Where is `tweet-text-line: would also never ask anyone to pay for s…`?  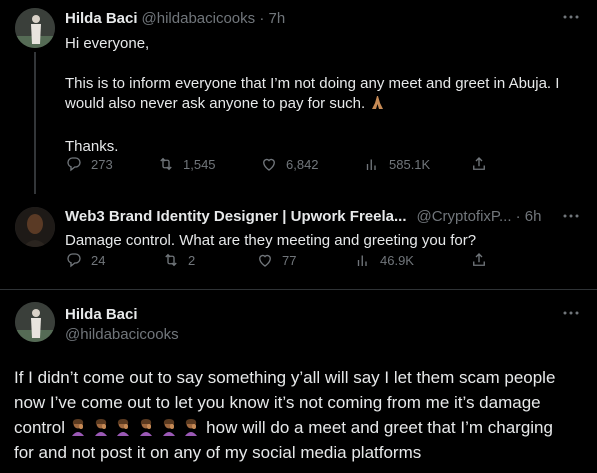 tweet-text-line: would also never ask anyone to pay for s… is located at coordinates (215, 103).